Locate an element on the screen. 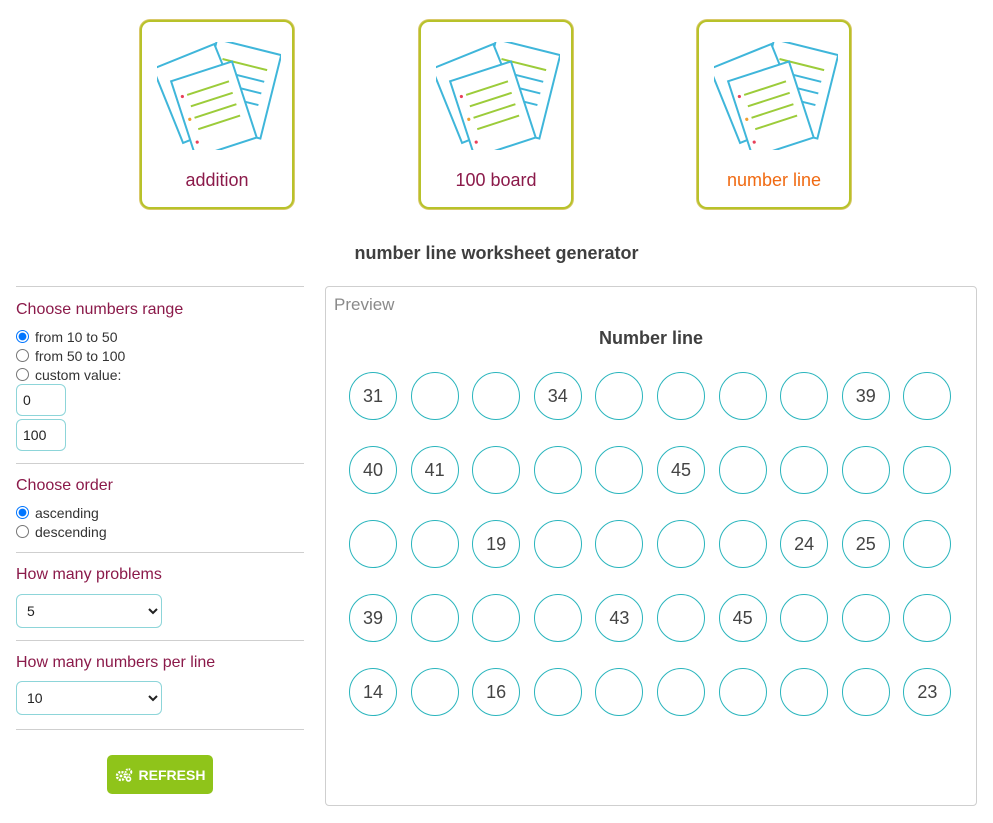 This screenshot has height=823, width=993. order-radio-ascending is located at coordinates (22, 512).